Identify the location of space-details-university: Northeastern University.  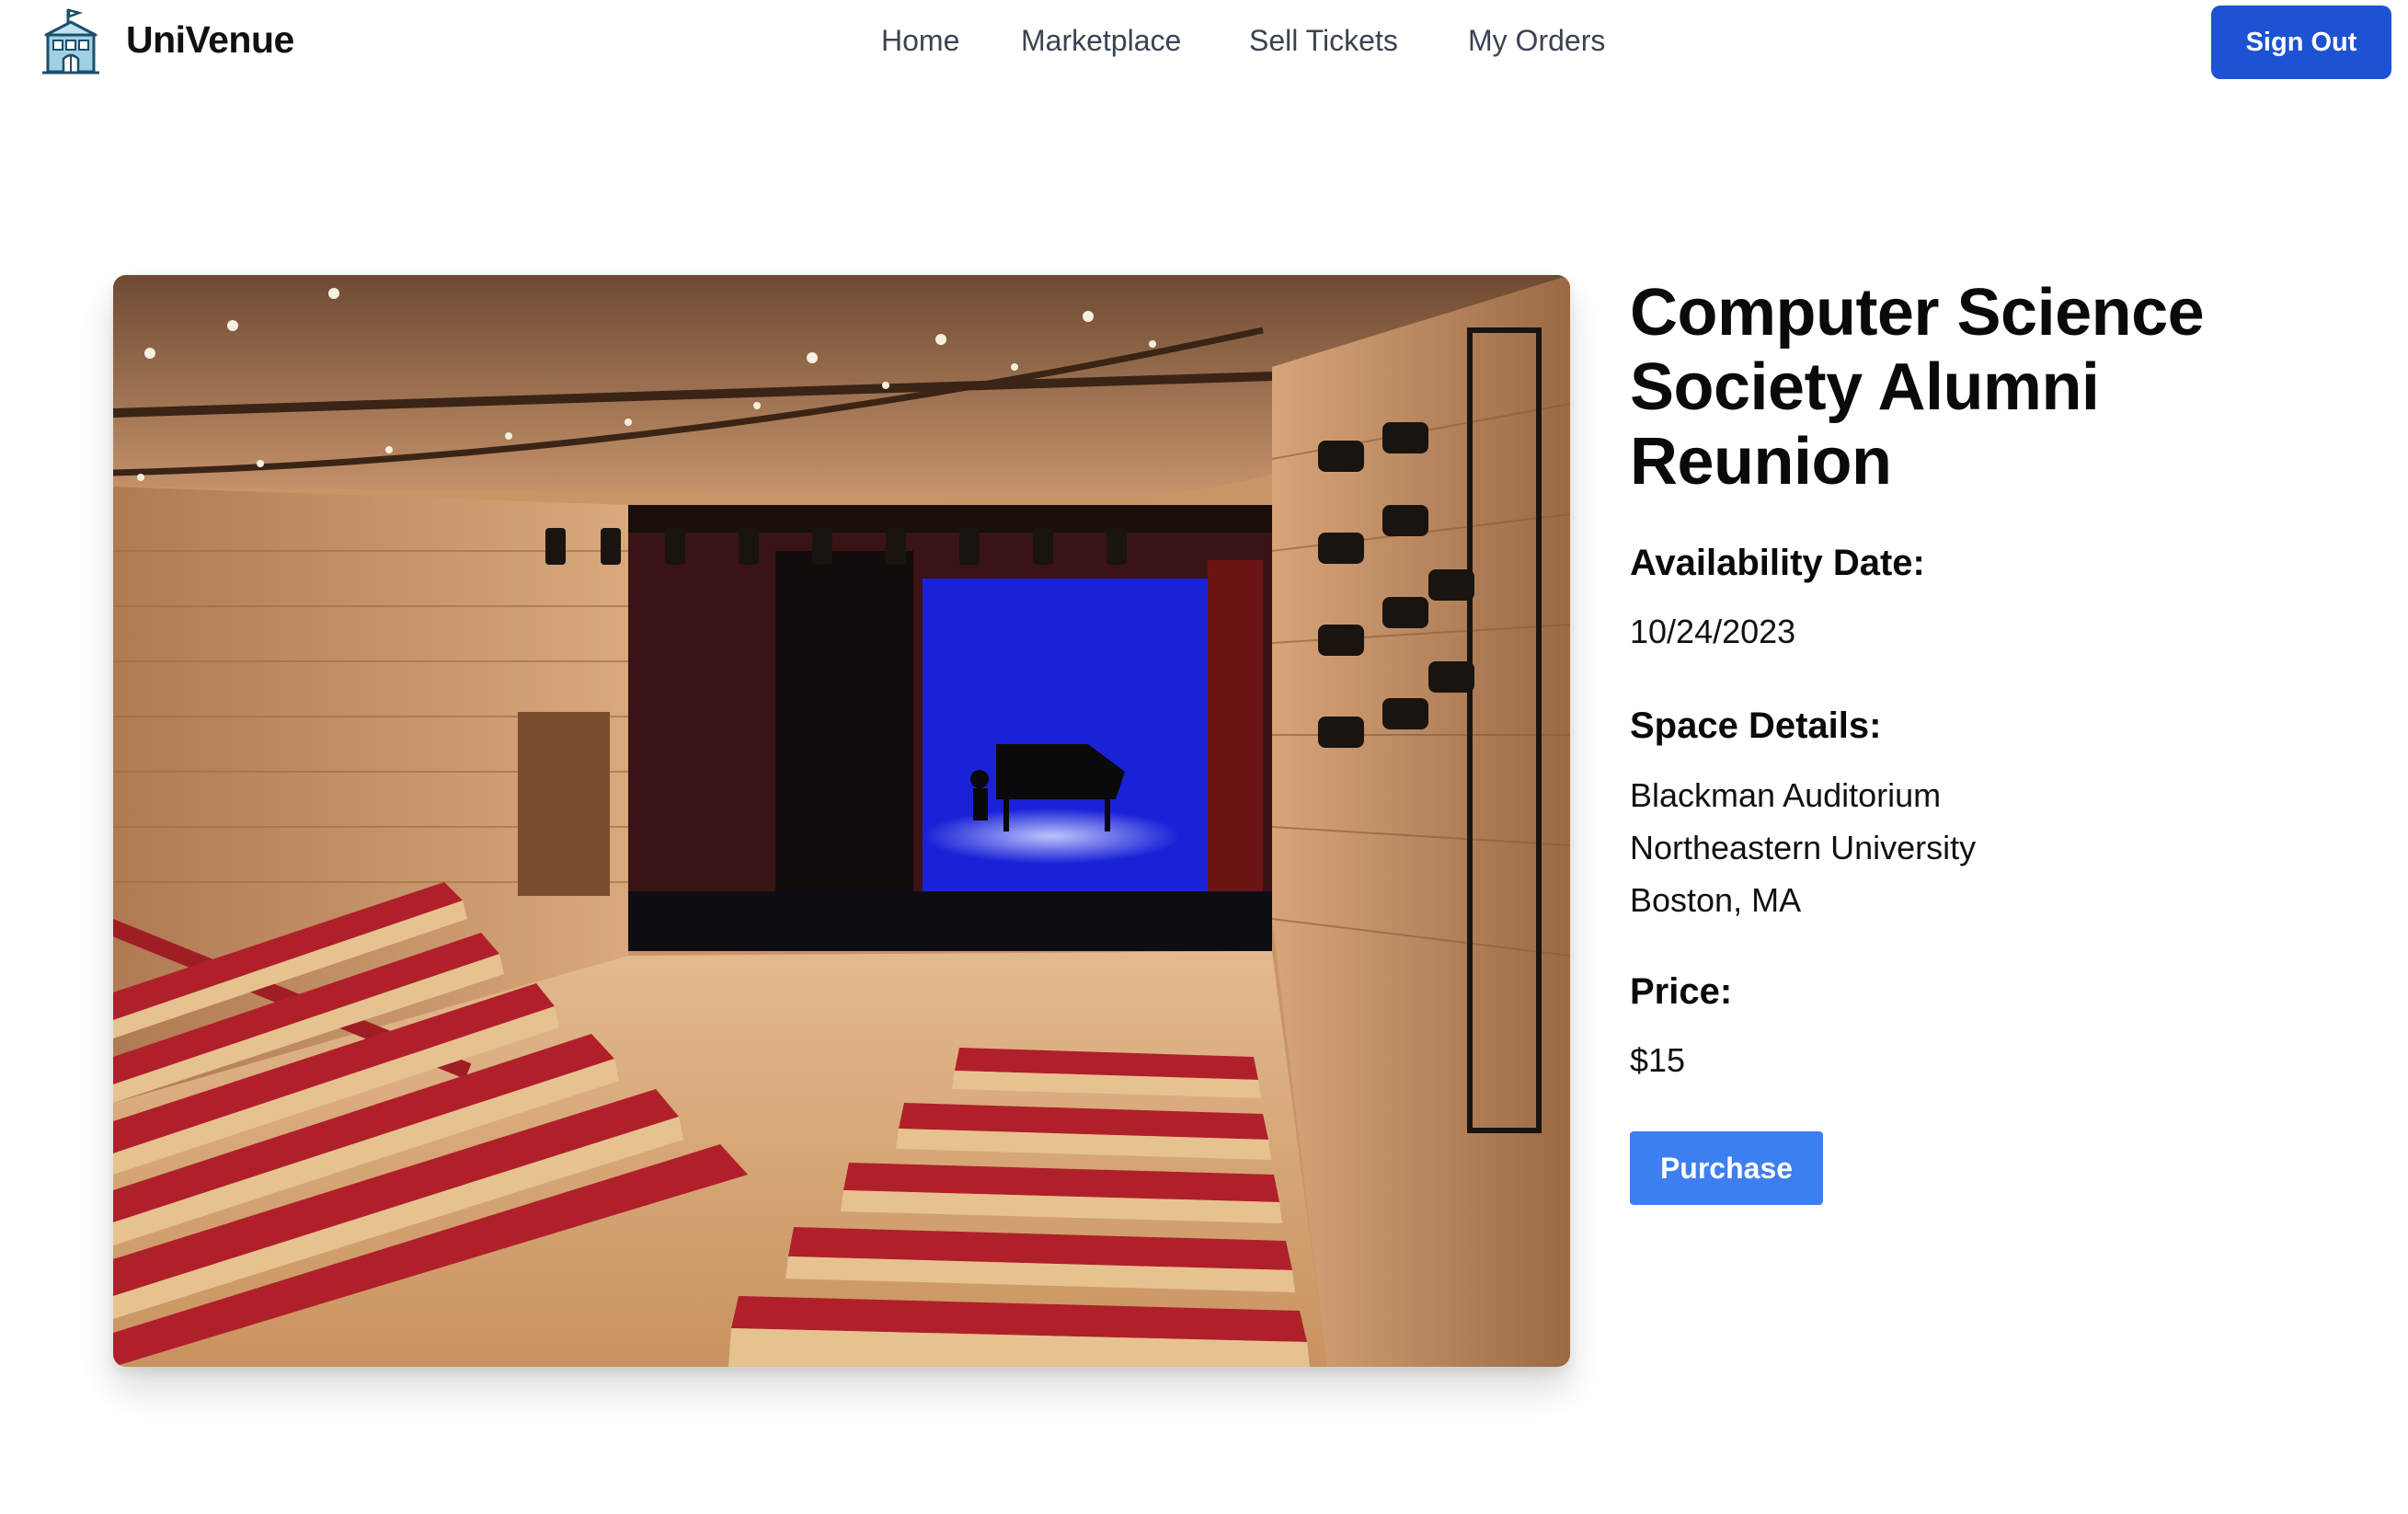
(1803, 847).